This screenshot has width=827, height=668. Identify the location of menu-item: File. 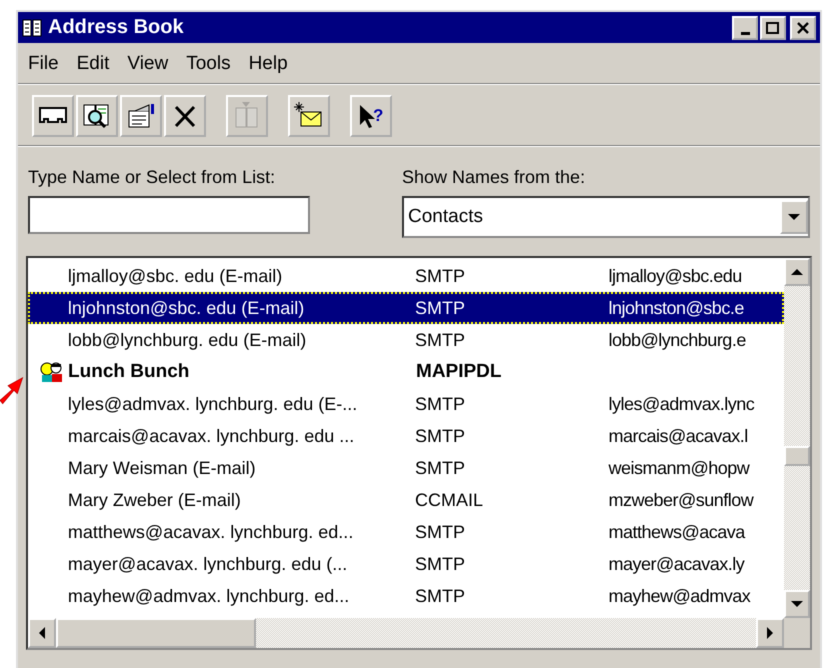
(43, 64).